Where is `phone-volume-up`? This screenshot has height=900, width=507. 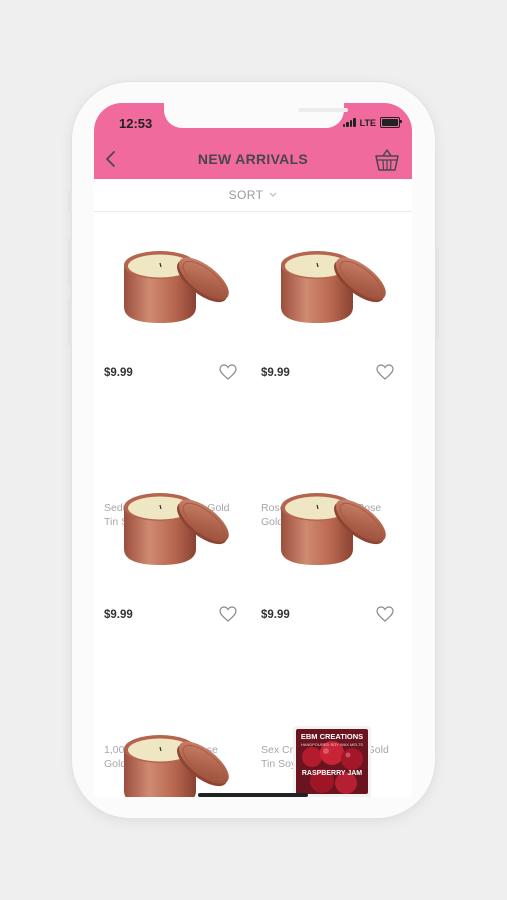 phone-volume-up is located at coordinates (70, 262).